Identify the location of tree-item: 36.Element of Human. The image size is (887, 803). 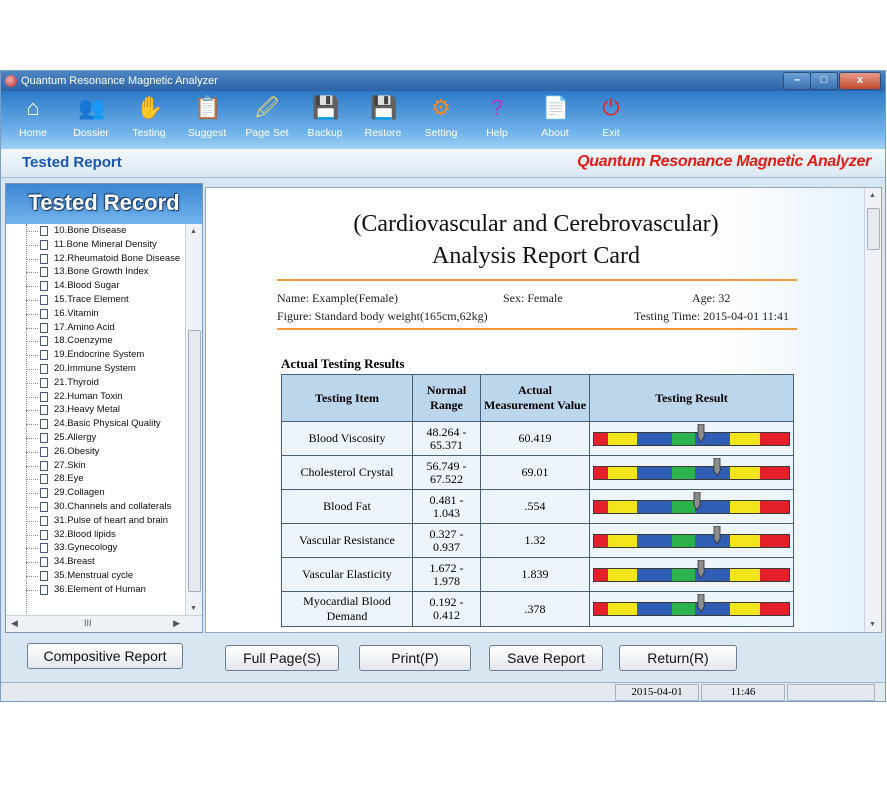
(95, 590).